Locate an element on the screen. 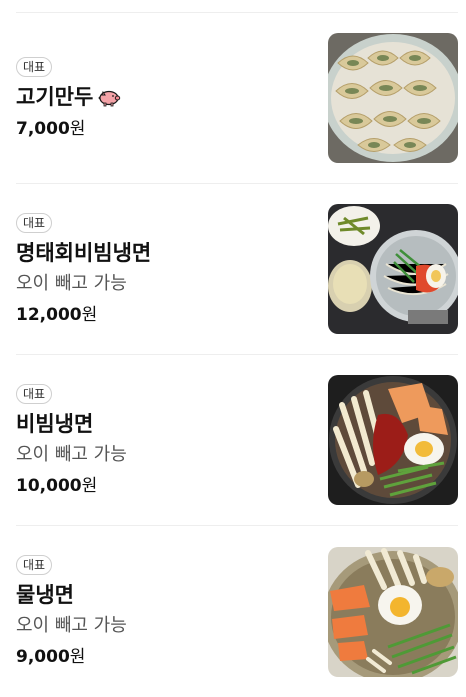 The image size is (466, 697). menu-item-name-row: 비빔냉면 is located at coordinates (166, 424).